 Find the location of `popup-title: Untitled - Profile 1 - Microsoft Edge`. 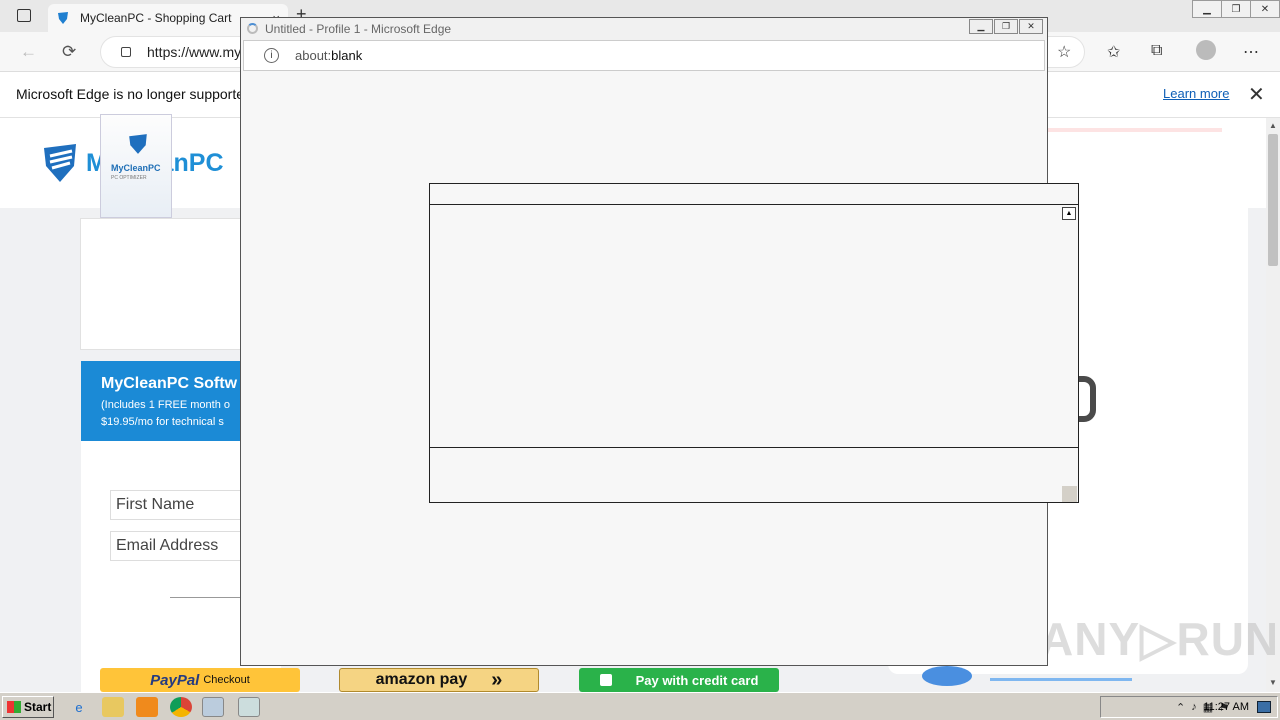

popup-title: Untitled - Profile 1 - Microsoft Edge is located at coordinates (358, 29).